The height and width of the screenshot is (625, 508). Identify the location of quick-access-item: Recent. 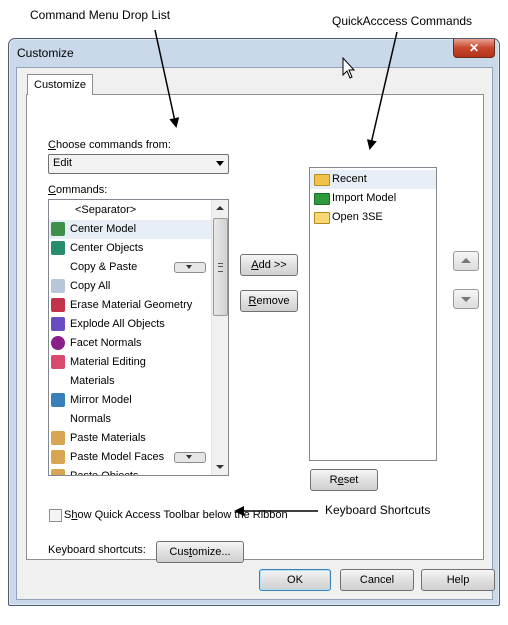
(373, 179).